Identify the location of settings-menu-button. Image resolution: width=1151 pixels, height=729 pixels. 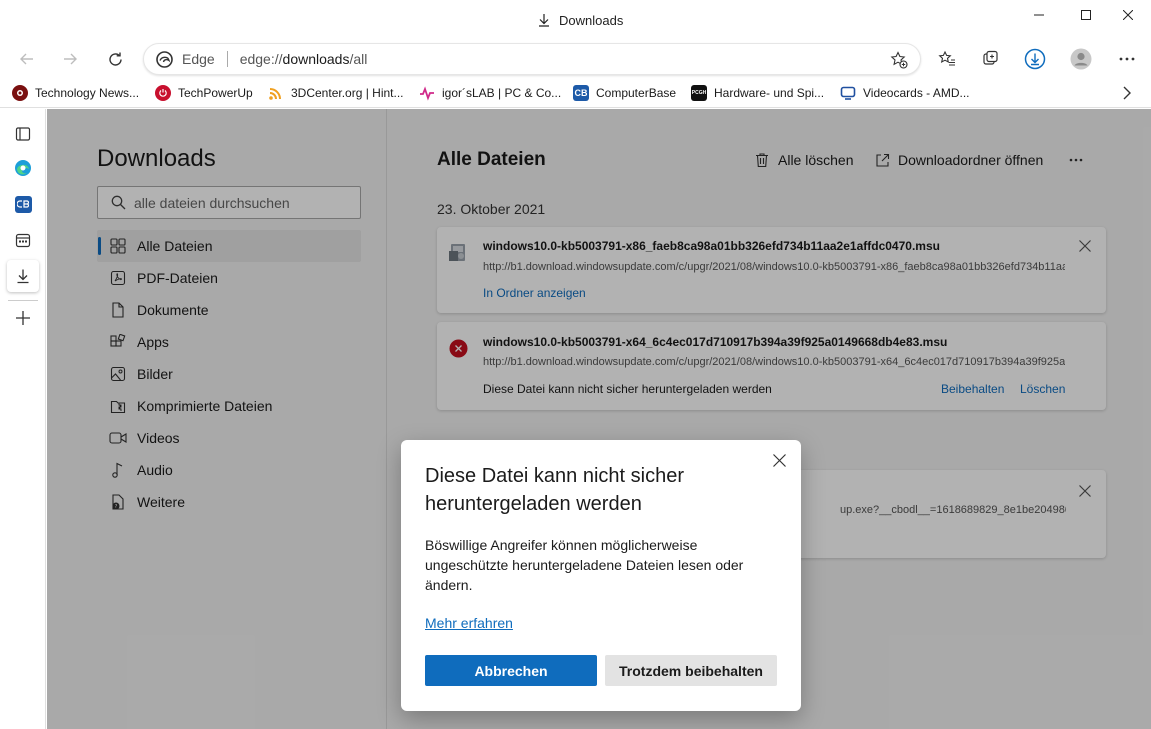
(1127, 59).